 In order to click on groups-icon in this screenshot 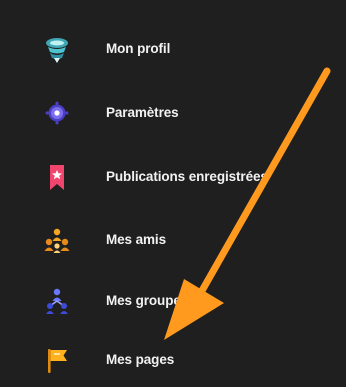, I will do `click(57, 301)`.